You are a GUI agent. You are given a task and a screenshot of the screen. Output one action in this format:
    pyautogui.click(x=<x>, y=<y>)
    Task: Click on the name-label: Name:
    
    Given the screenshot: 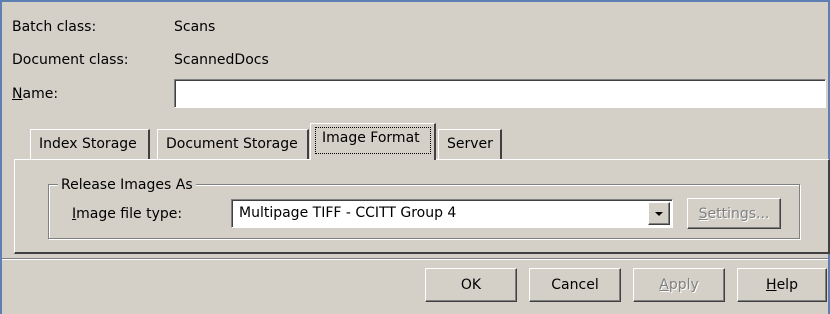 What is the action you would take?
    pyautogui.click(x=35, y=94)
    